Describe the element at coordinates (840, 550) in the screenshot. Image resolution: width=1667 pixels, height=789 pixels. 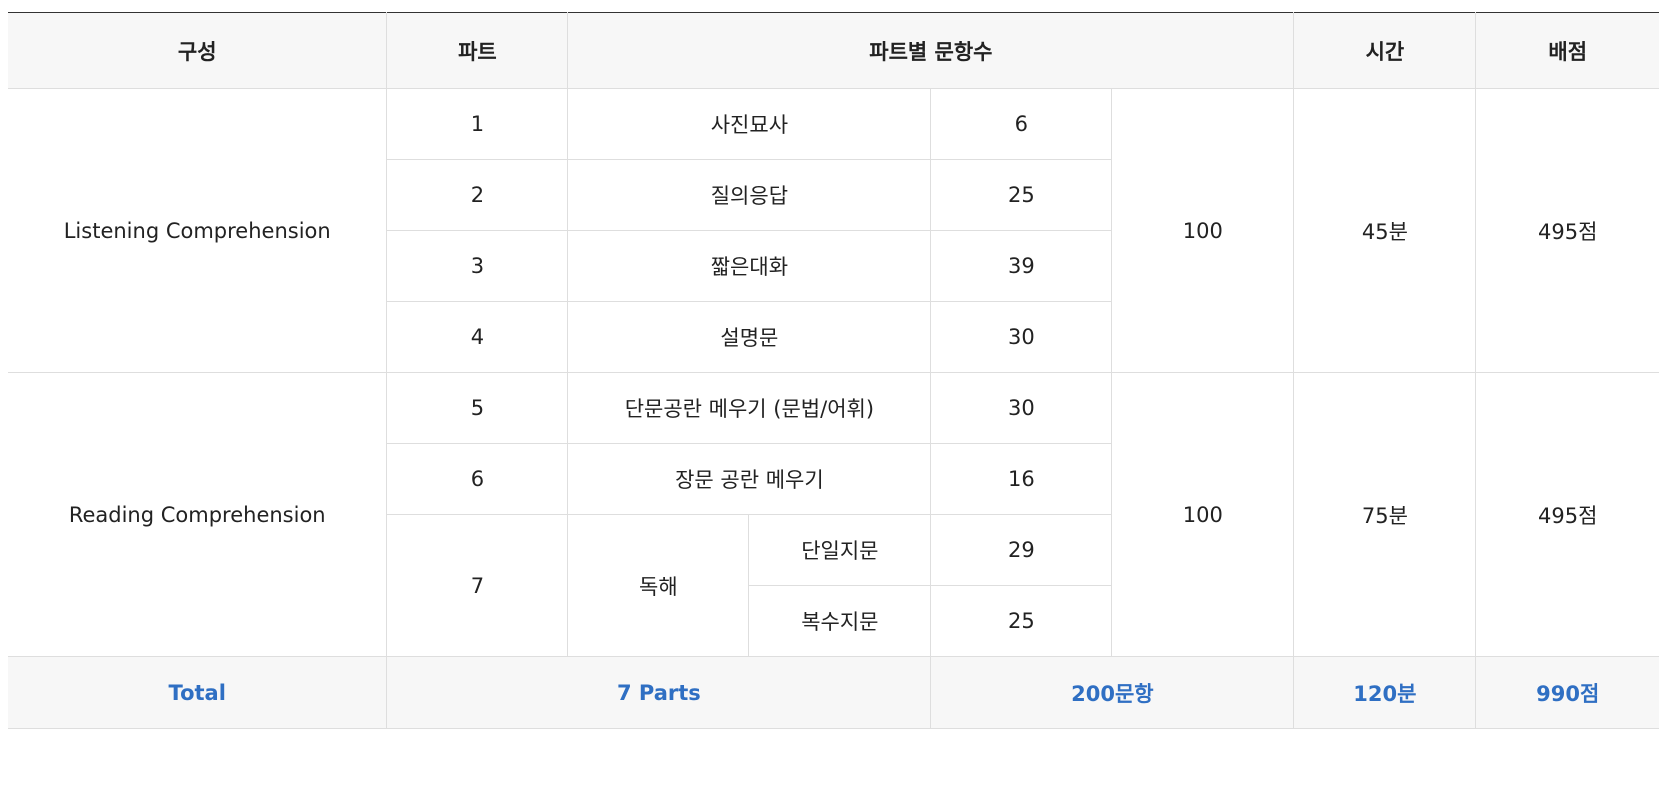
I see `part-subtype: 단일지문` at that location.